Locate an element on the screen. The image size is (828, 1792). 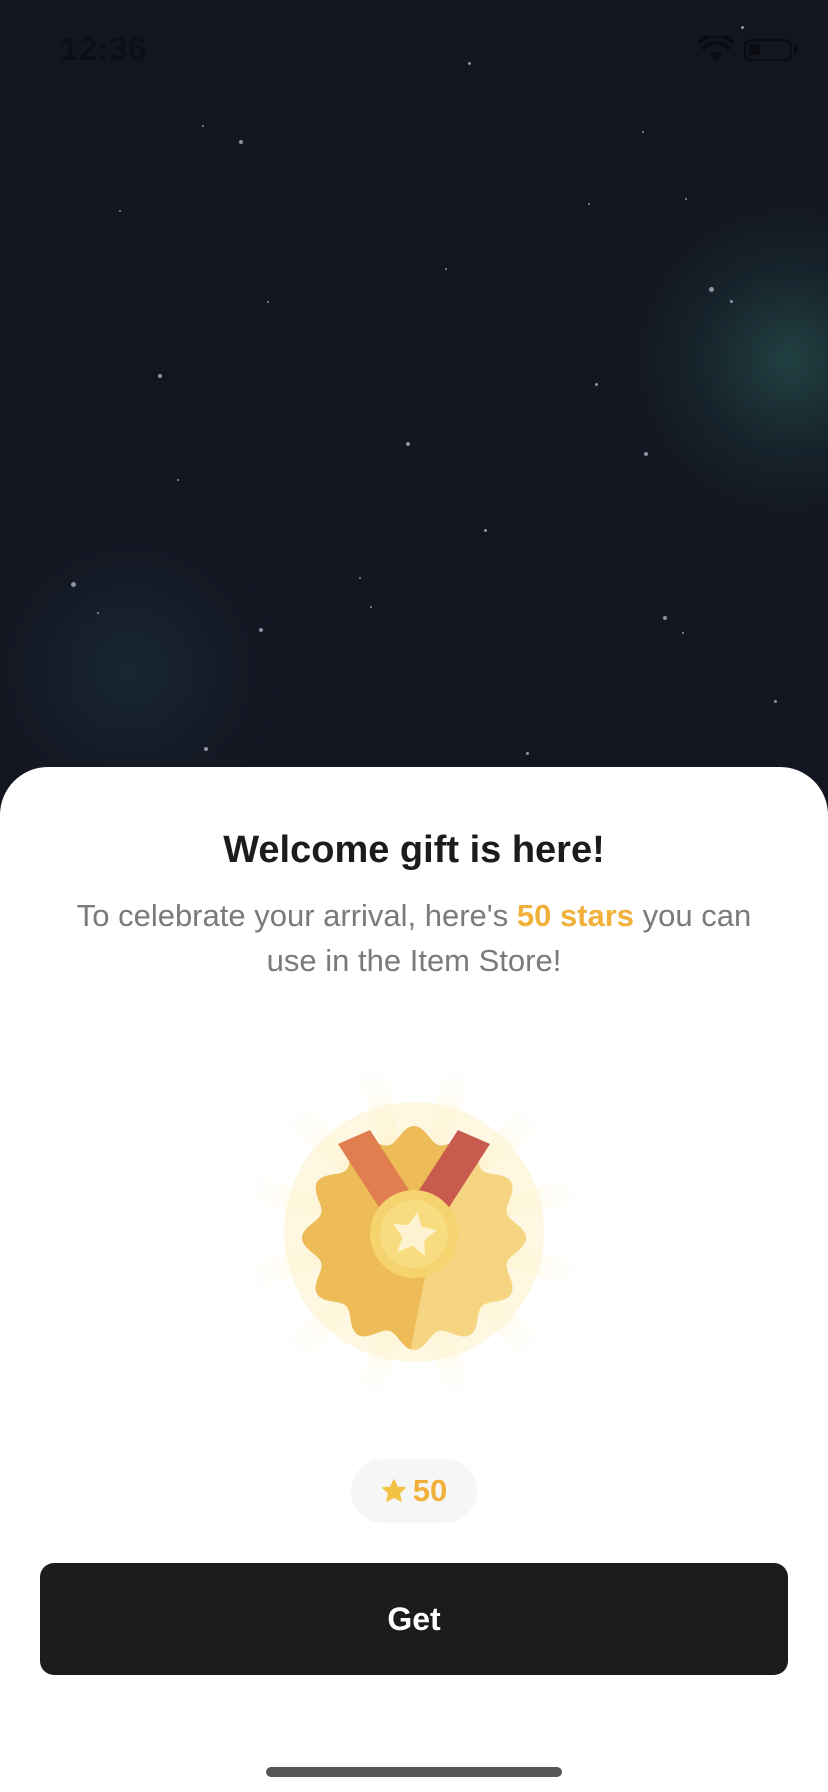
battery-nub is located at coordinates (795, 50).